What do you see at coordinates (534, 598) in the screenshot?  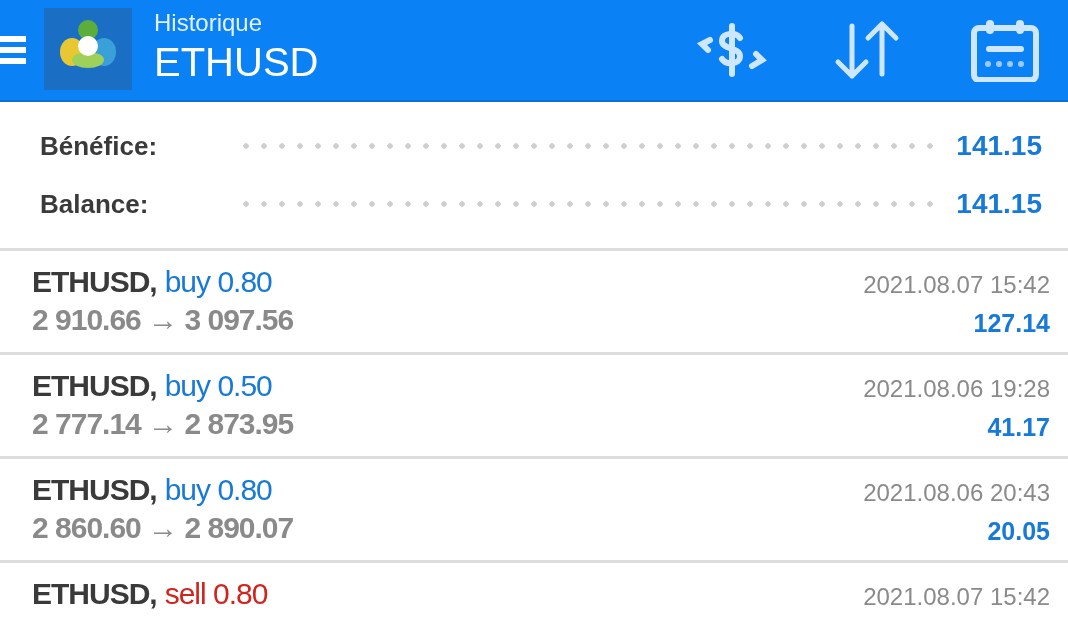 I see `trade-row: ETHUSD, sell 0.80 2021.08.07 15:42` at bounding box center [534, 598].